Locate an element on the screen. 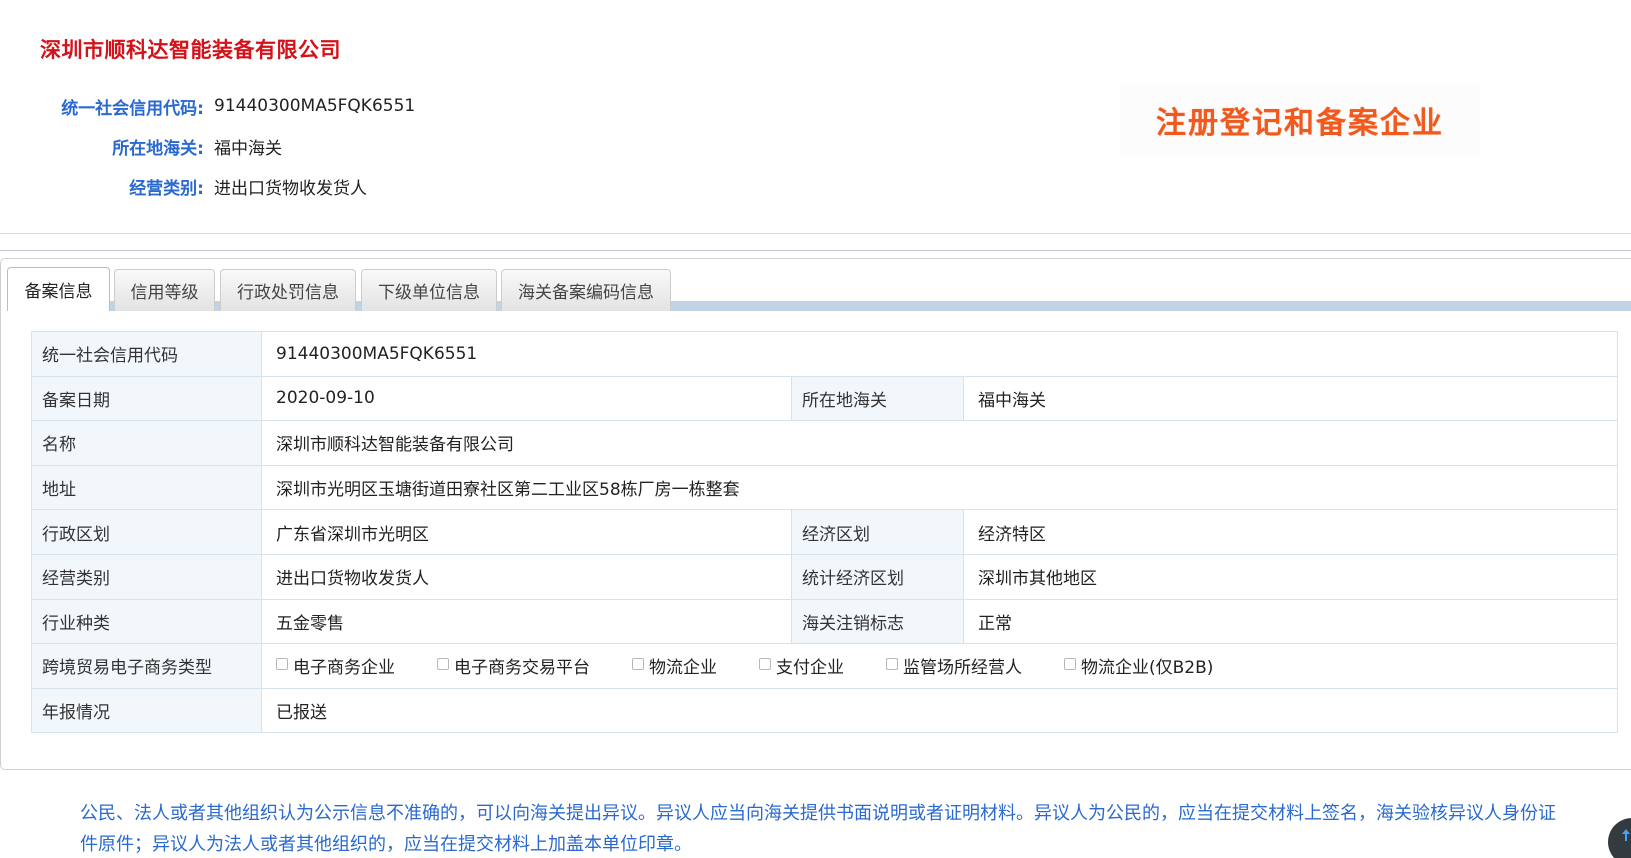 The width and height of the screenshot is (1631, 858). tab-customs-code-info: 海关备案编码信息 is located at coordinates (586, 290).